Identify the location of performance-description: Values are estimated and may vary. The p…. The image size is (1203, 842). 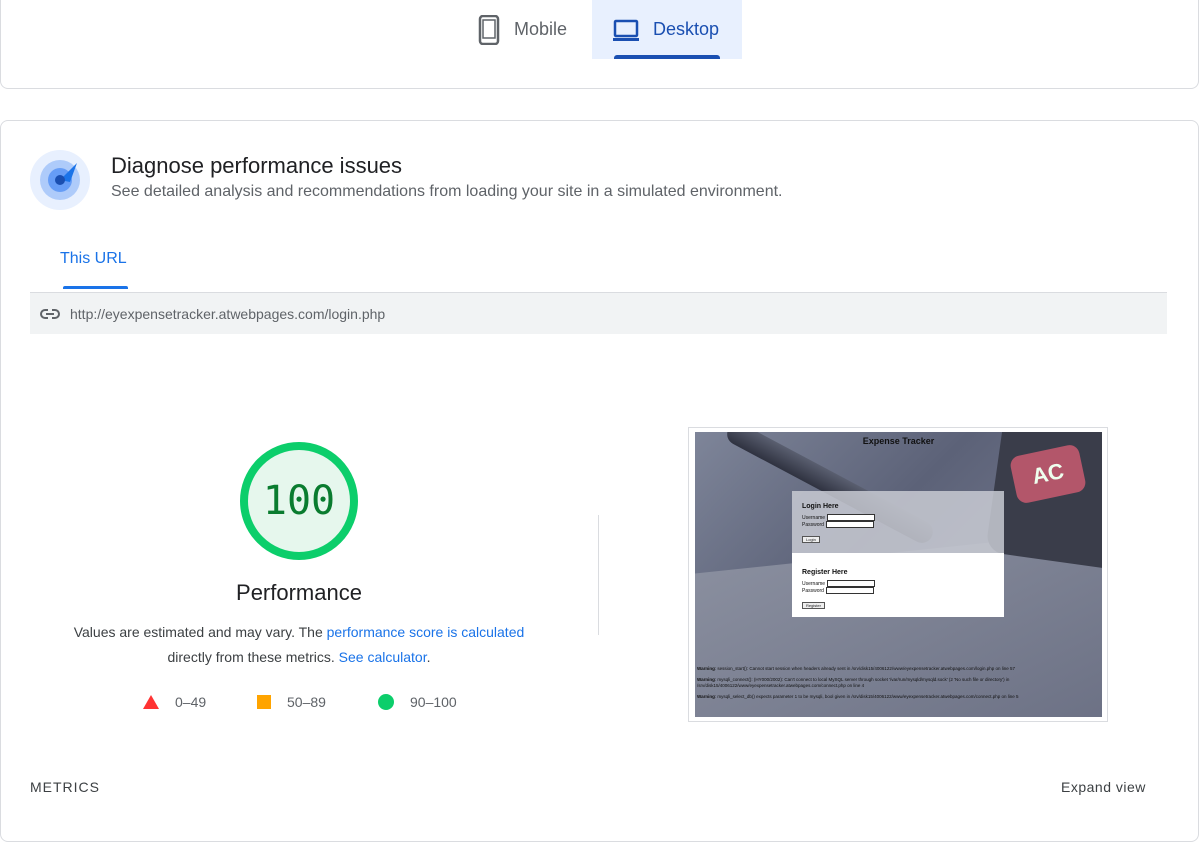
(299, 645).